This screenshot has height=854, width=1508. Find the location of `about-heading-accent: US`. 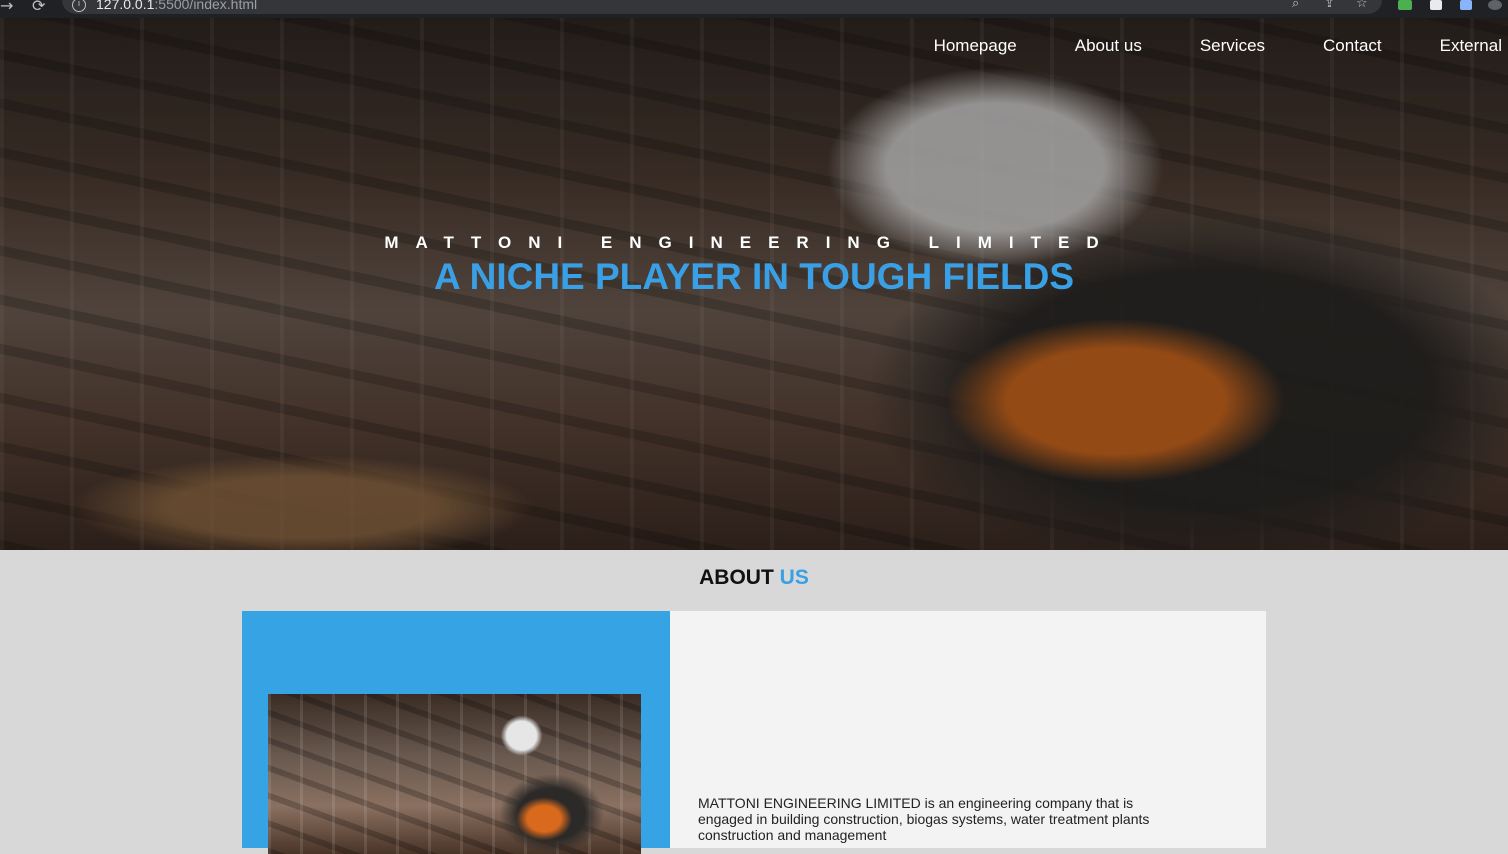

about-heading-accent: US is located at coordinates (794, 577).